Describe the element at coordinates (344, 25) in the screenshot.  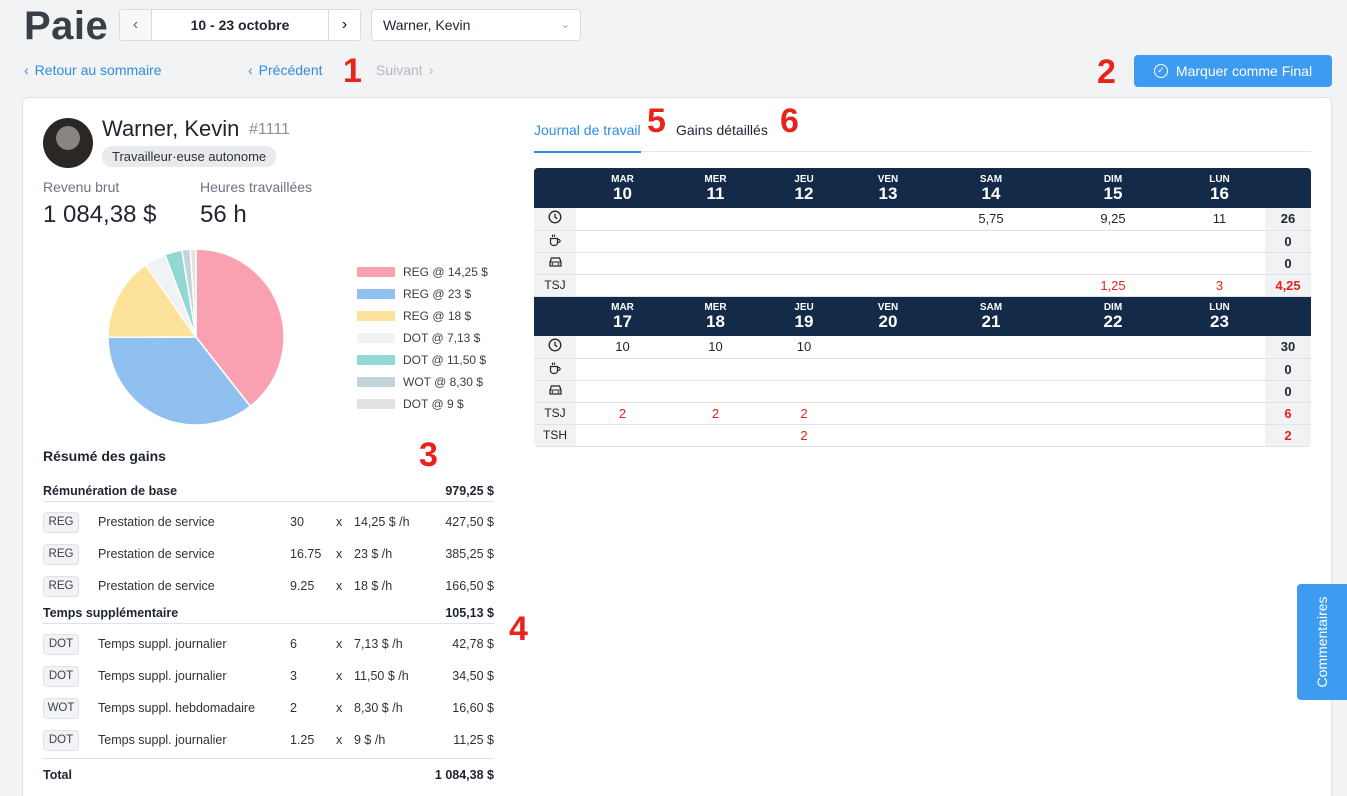
I see `next-period-button: ›` at that location.